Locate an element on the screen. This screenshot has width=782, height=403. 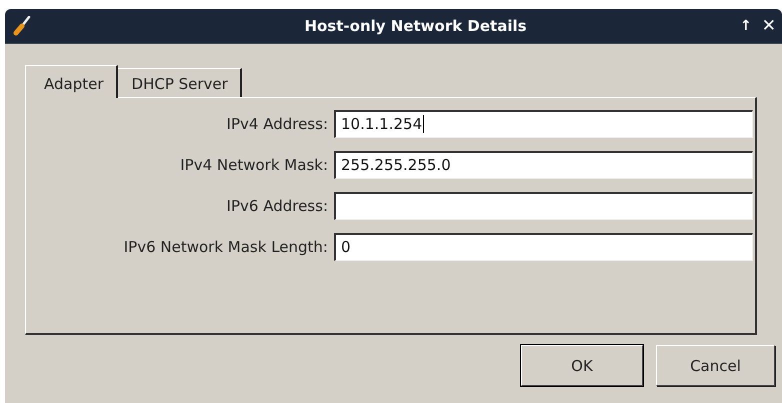
field-label: IPv4 Address: is located at coordinates (277, 124).